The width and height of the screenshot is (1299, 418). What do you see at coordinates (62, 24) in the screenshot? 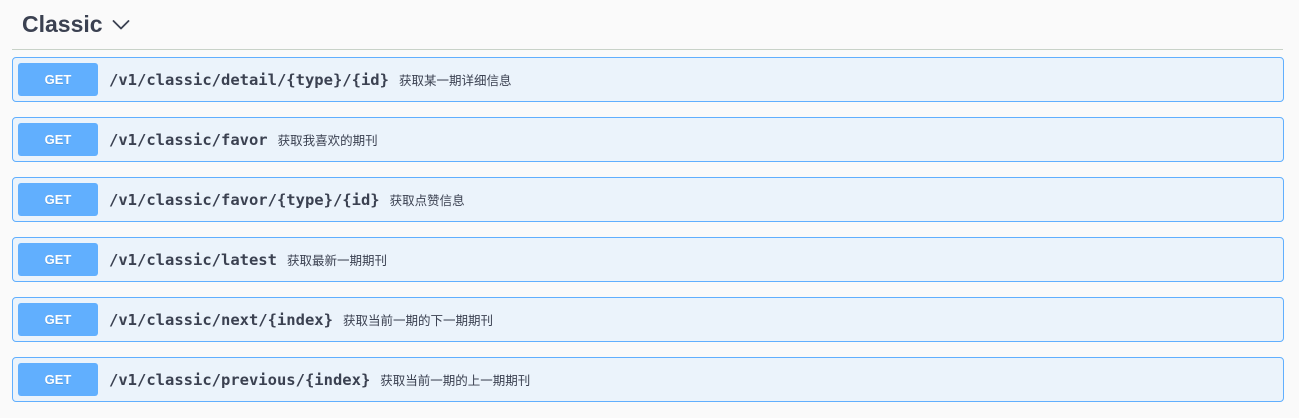
I see `section-title: Classic` at bounding box center [62, 24].